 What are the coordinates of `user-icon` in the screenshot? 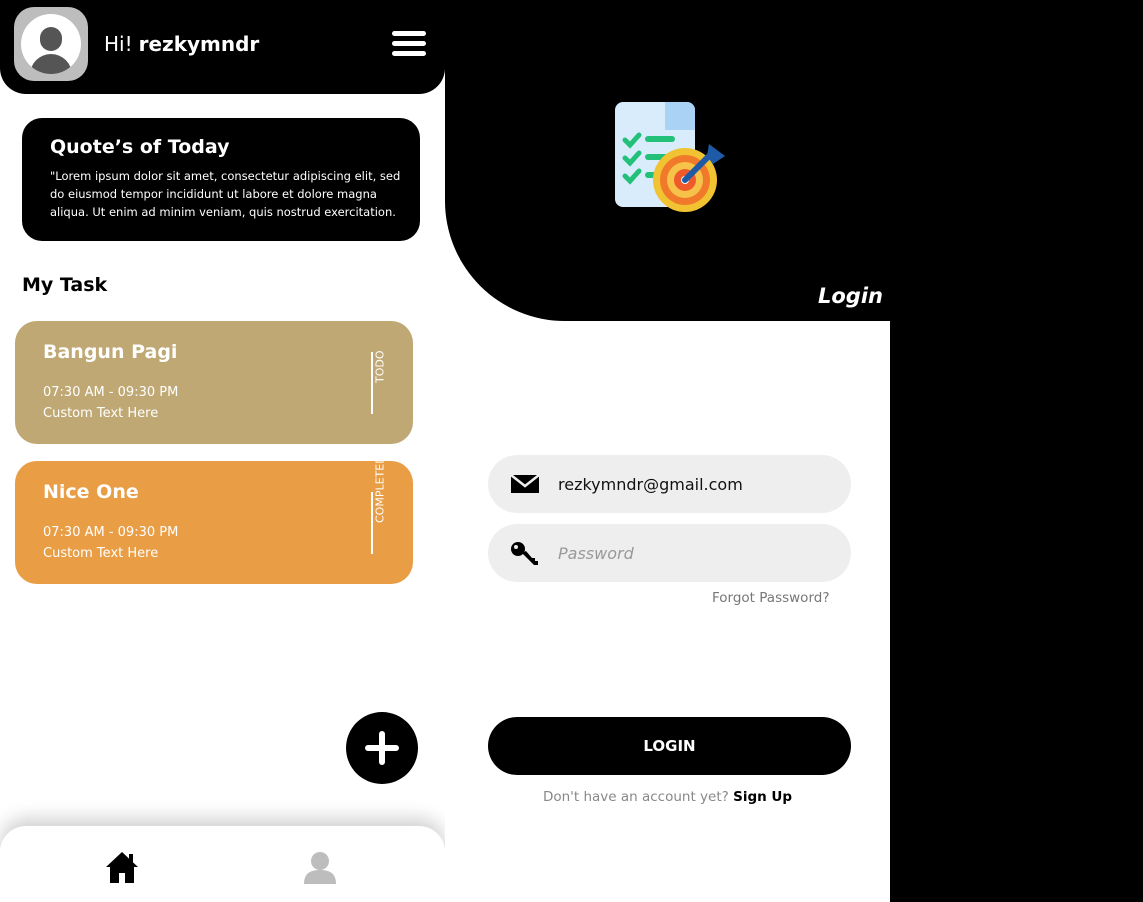 It's located at (320, 867).